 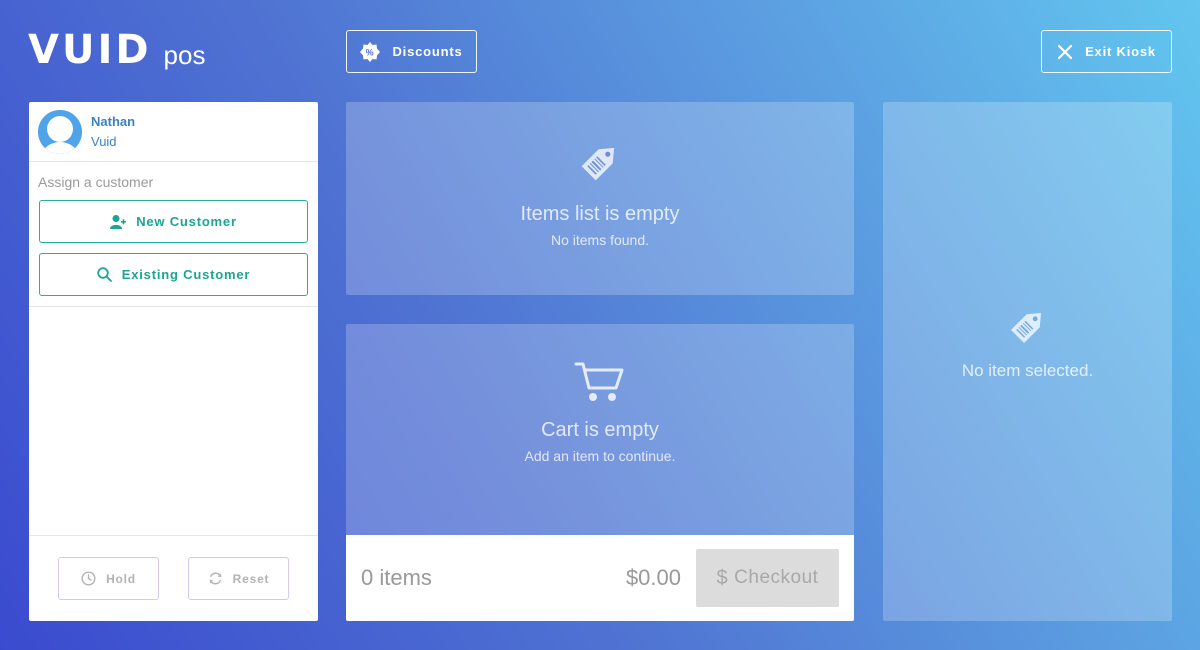 What do you see at coordinates (653, 577) in the screenshot?
I see `cart-total: $0.00` at bounding box center [653, 577].